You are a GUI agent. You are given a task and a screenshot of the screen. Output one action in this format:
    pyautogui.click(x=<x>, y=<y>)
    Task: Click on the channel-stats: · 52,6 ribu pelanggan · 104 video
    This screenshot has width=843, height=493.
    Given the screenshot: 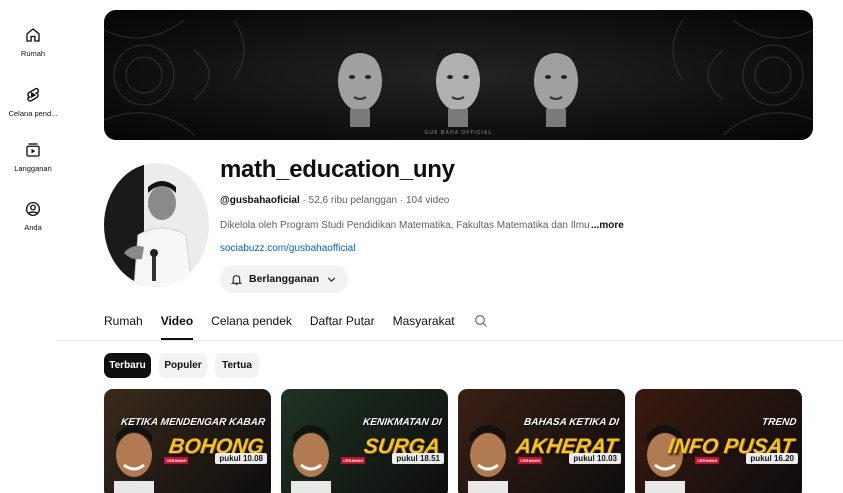 What is the action you would take?
    pyautogui.click(x=374, y=200)
    